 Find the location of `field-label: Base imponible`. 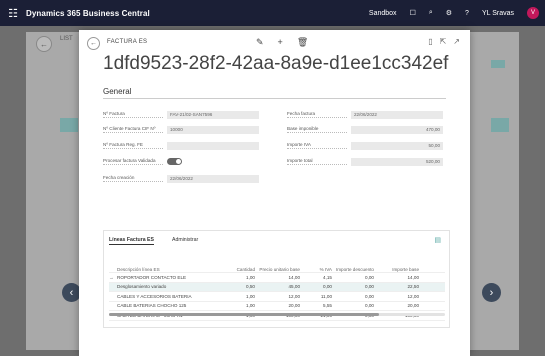

field-label: Base imponible is located at coordinates (317, 129).